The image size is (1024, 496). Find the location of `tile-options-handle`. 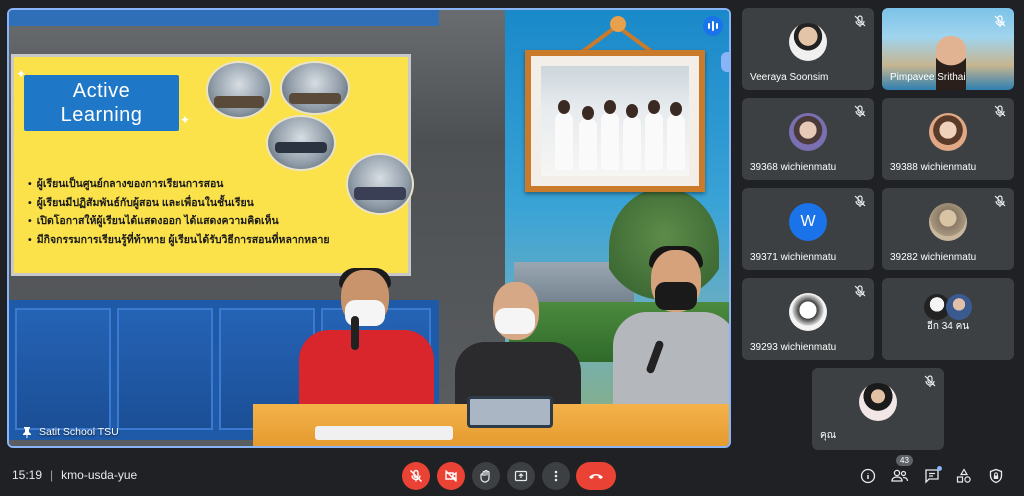

tile-options-handle is located at coordinates (725, 62).